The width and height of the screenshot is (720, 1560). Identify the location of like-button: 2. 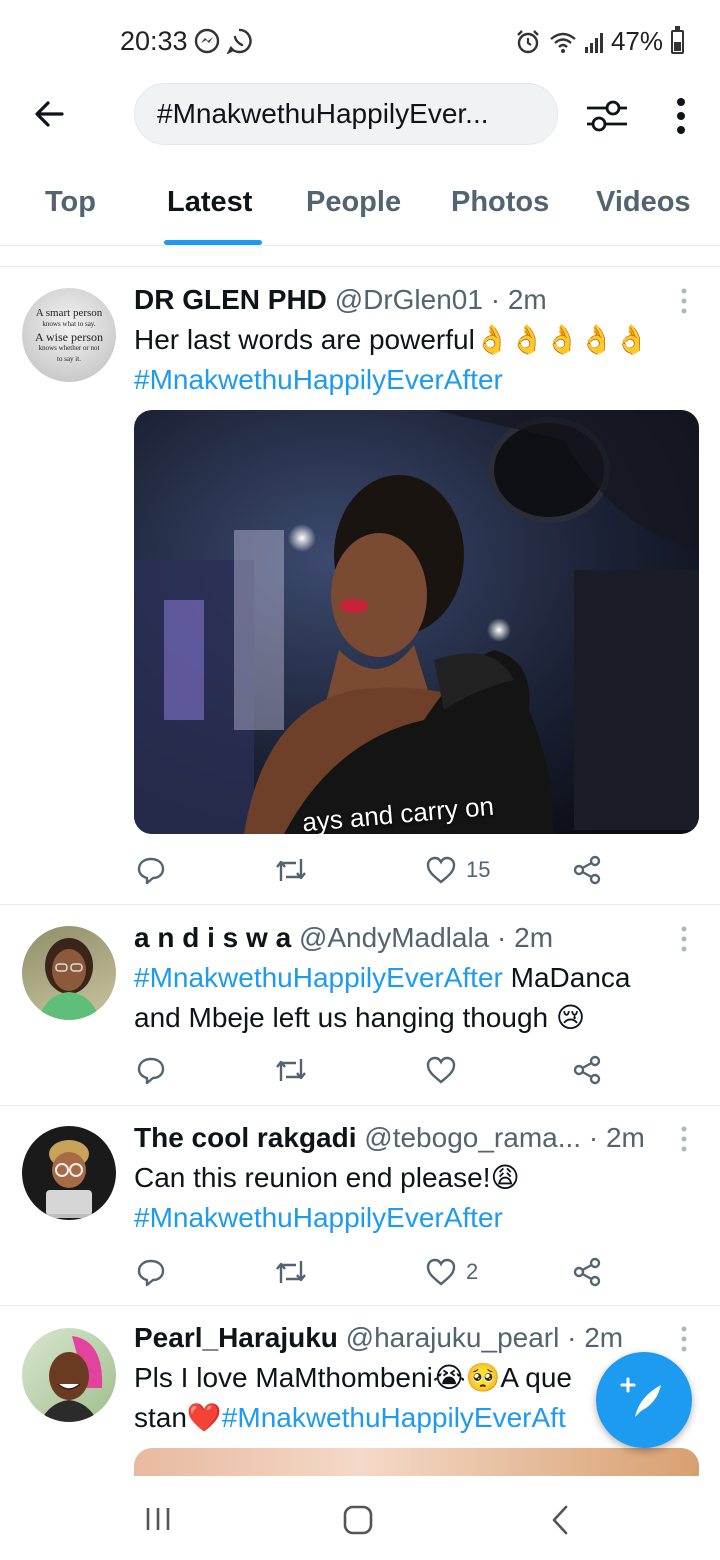
(452, 1272).